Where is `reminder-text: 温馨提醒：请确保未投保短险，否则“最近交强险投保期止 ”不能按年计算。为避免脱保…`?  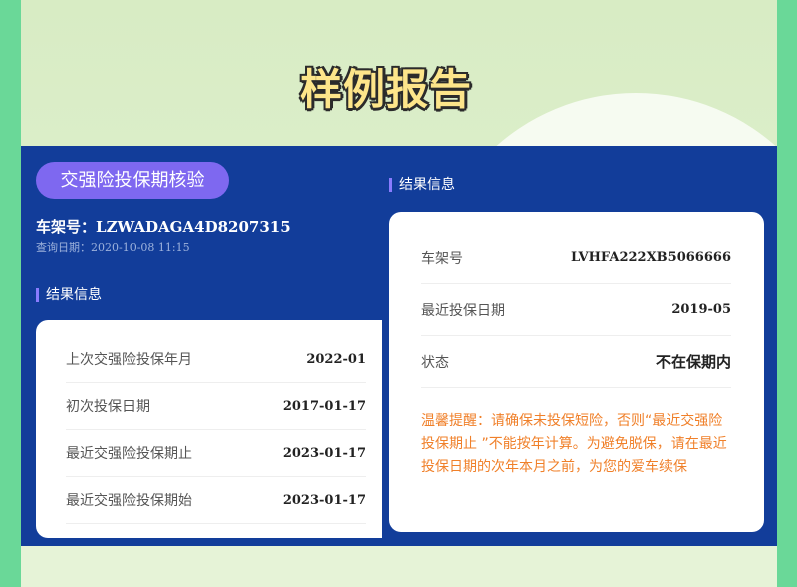
reminder-text: 温馨提醒：请确保未投保短险，否则“最近交强险投保期止 ”不能按年计算。为避免脱保… is located at coordinates (574, 444).